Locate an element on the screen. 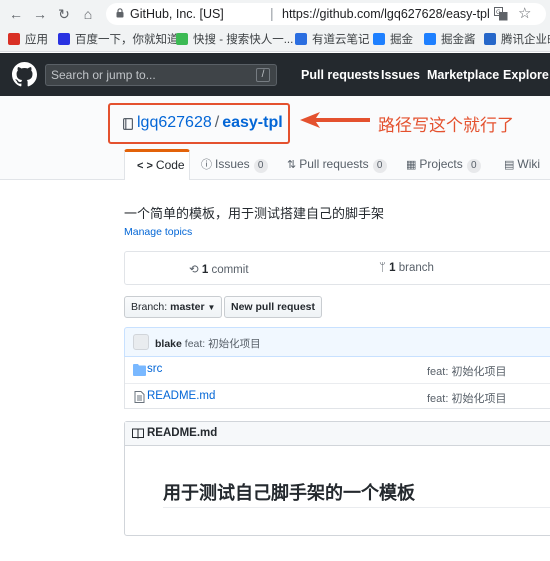 The image size is (550, 561). commit-author: blake is located at coordinates (168, 344).